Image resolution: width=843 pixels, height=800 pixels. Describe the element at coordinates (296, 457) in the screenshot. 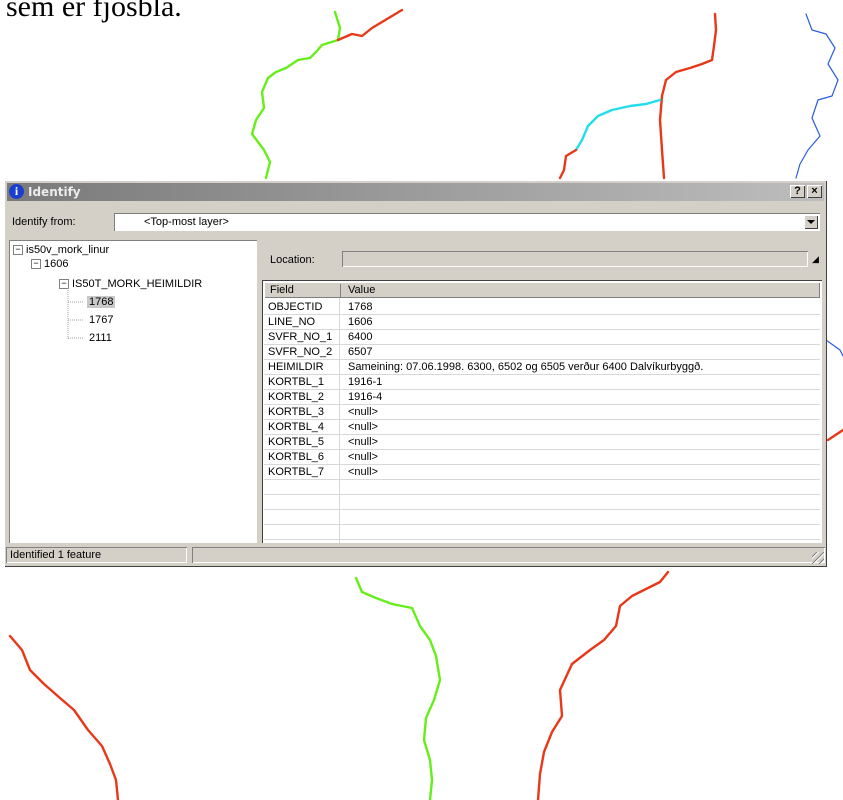

I see `field-cell: KORTBL_6` at that location.